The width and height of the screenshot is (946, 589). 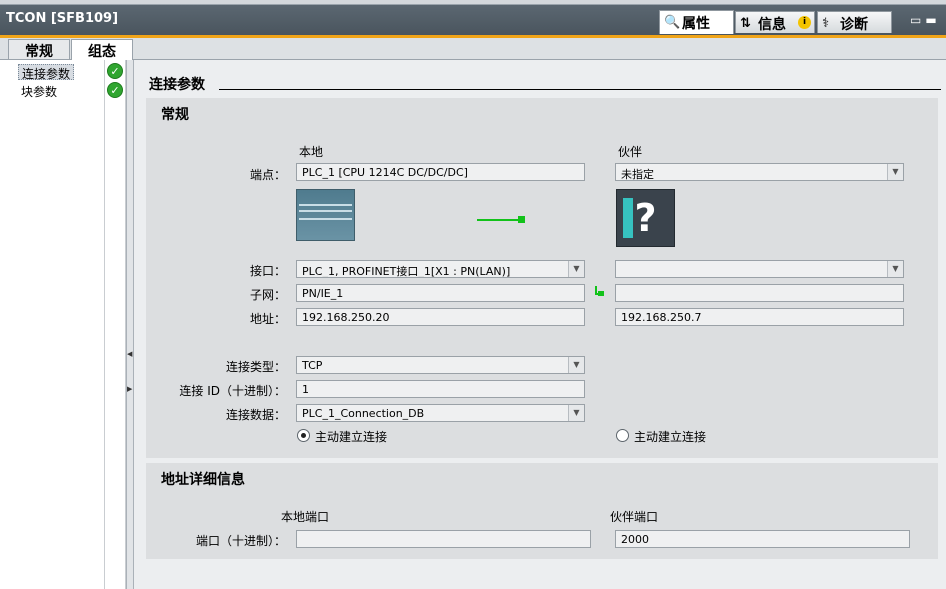 What do you see at coordinates (39, 49) in the screenshot?
I see `tab-general: 常规` at bounding box center [39, 49].